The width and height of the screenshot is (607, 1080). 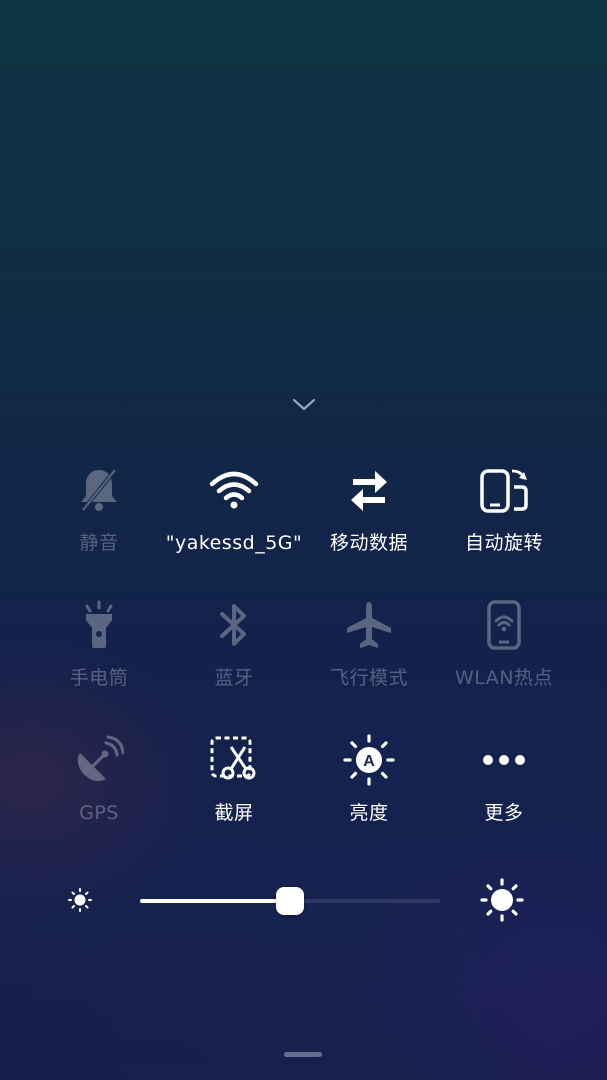 I want to click on tile-label: GPS, so click(x=99, y=813).